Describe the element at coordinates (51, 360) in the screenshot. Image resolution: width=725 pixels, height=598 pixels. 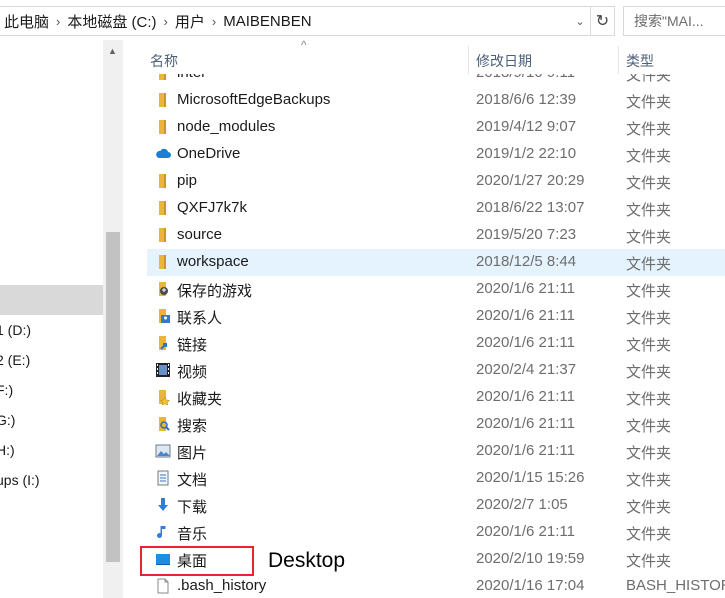
I see `nav-item-drive-e: 2 (E:)` at that location.